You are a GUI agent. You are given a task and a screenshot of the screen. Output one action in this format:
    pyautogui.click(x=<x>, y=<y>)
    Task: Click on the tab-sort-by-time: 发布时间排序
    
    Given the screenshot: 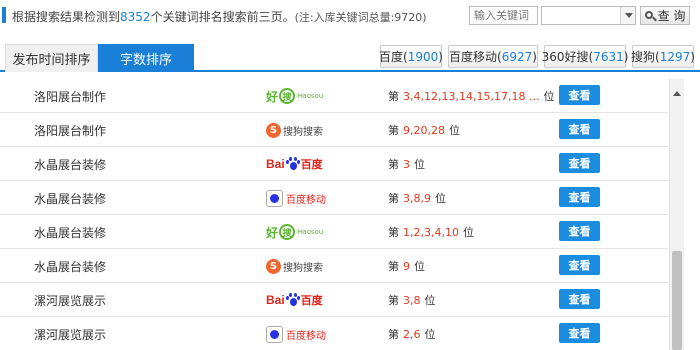 What is the action you would take?
    pyautogui.click(x=51, y=58)
    